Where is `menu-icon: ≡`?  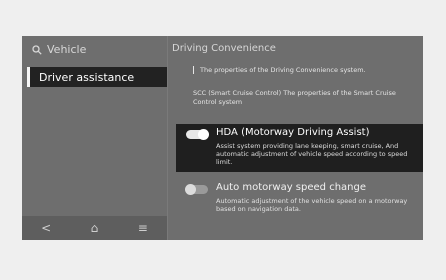
menu-icon: ≡ is located at coordinates (142, 228).